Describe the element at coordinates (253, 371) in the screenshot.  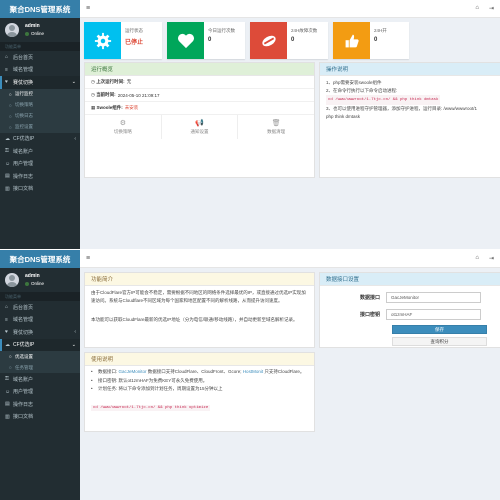
I see `link-hostmonit: HostMonit` at that location.